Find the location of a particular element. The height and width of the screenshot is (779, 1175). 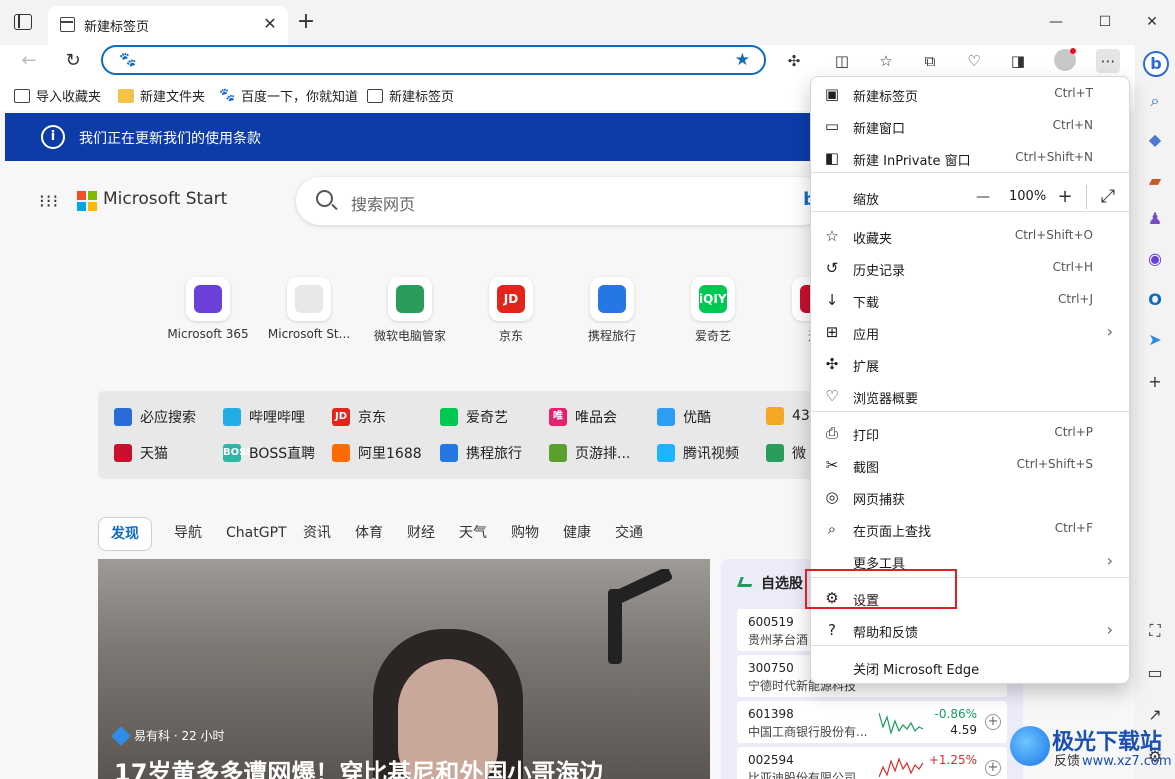

site-link: 必应搜索 is located at coordinates (155, 417).